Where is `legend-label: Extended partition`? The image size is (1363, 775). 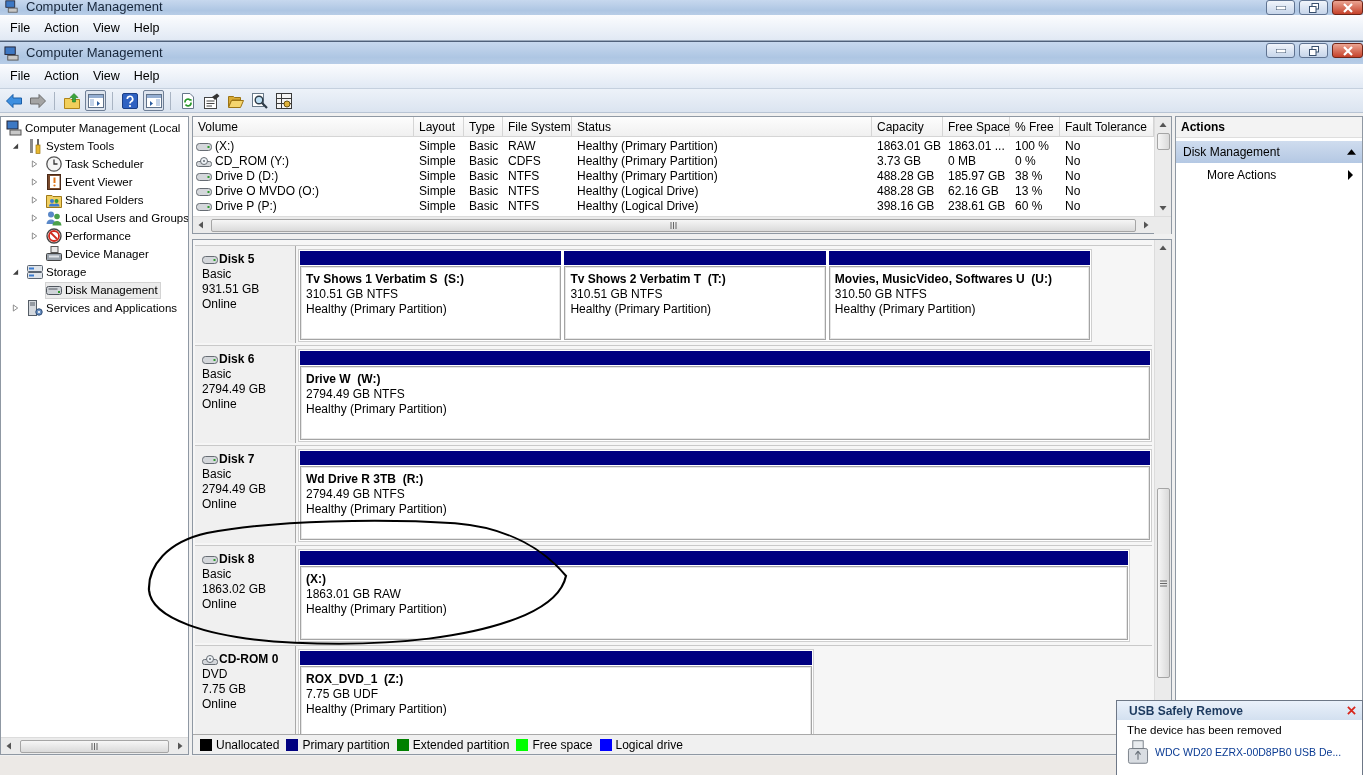
legend-label: Extended partition is located at coordinates (461, 744).